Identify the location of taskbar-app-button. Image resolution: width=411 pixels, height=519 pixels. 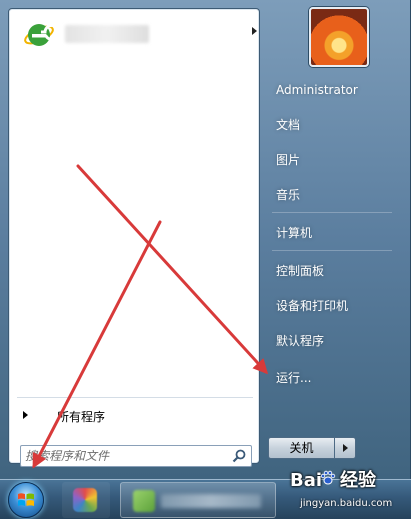
(86, 500).